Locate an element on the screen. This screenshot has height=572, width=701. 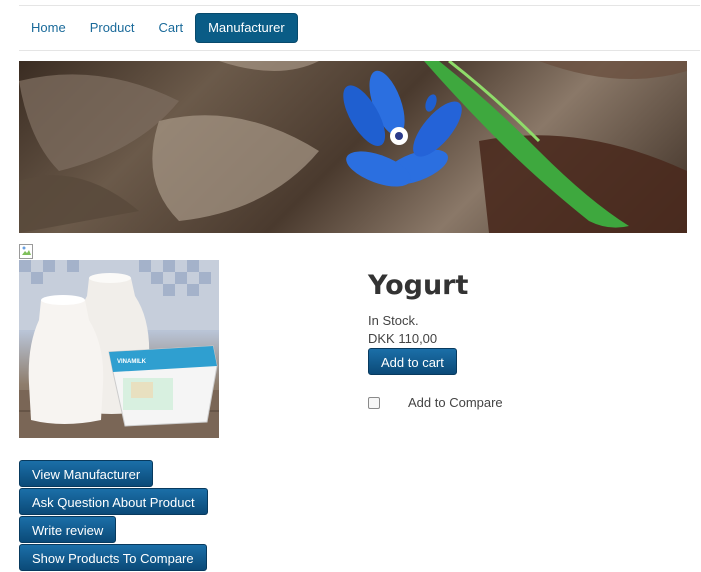
nav-divider is located at coordinates (359, 50).